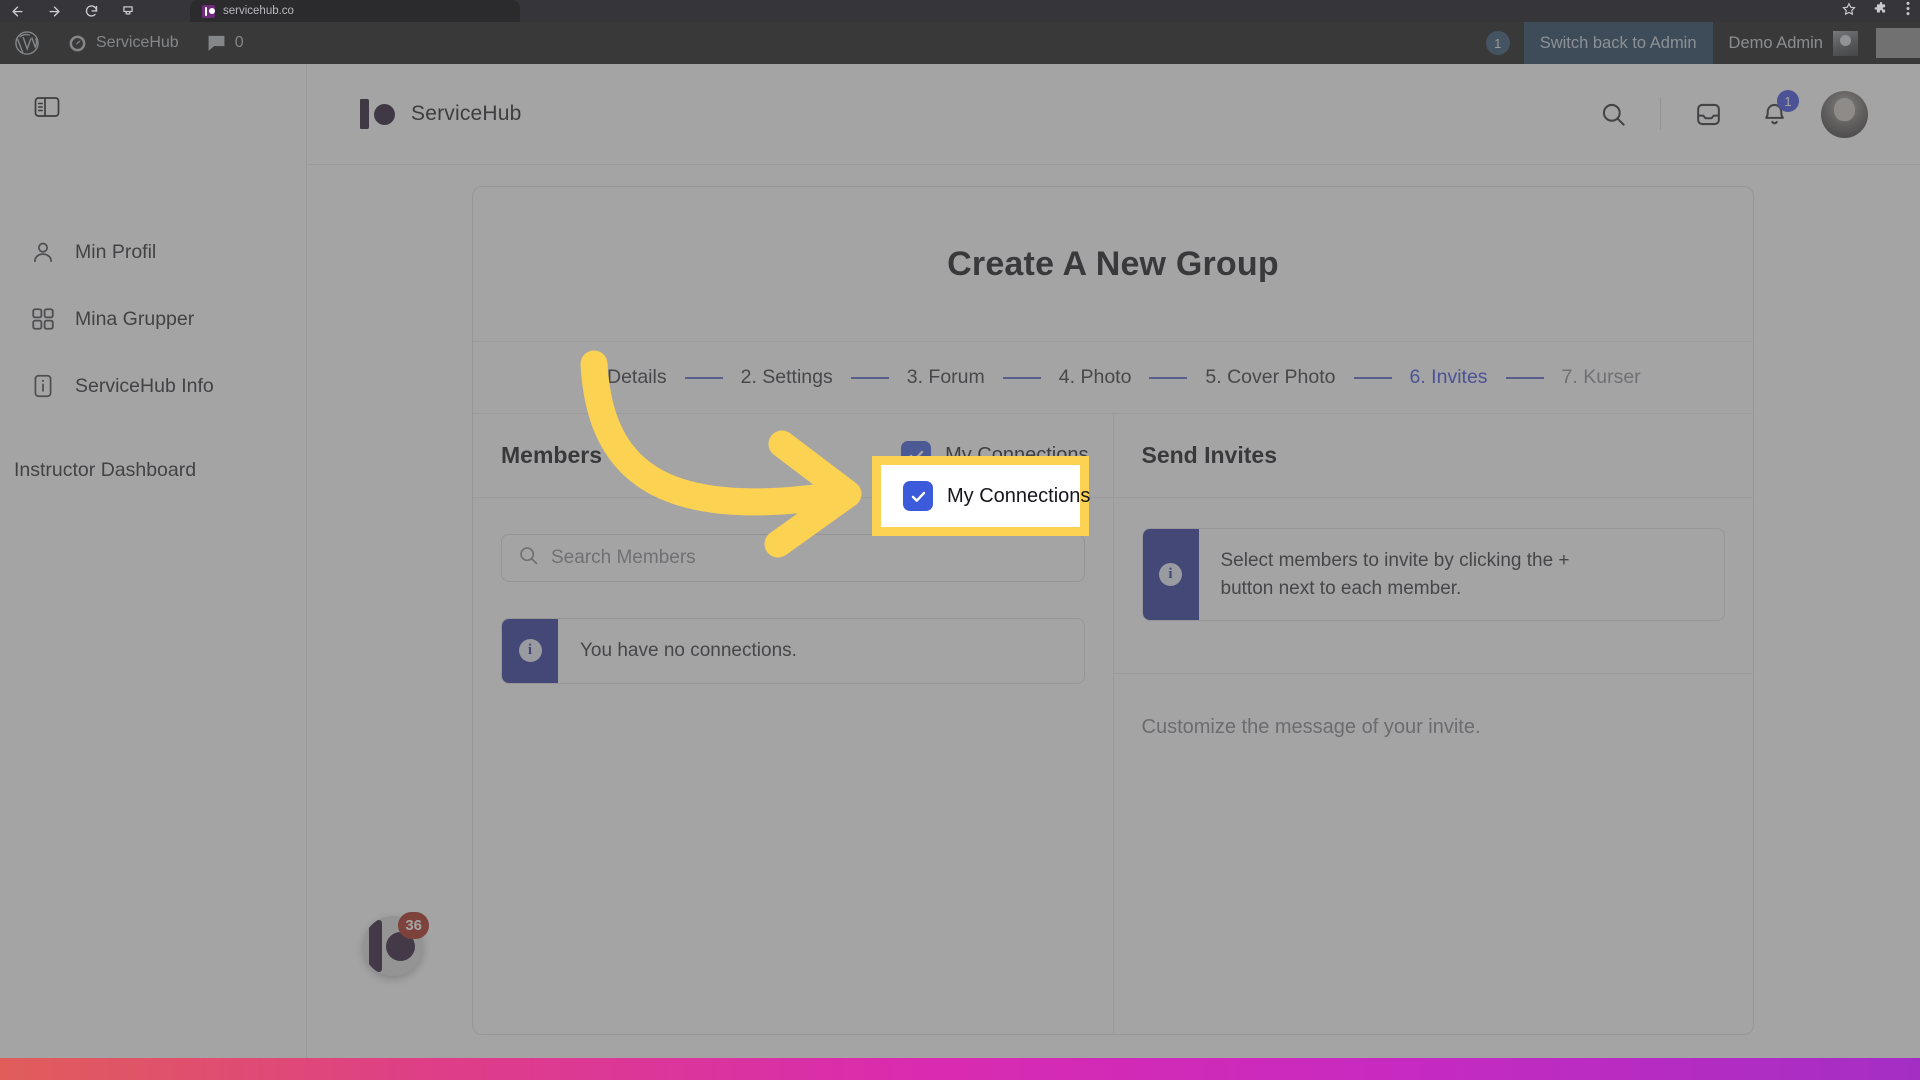 This screenshot has width=1920, height=1080. I want to click on my-connections-checkbox, so click(916, 455).